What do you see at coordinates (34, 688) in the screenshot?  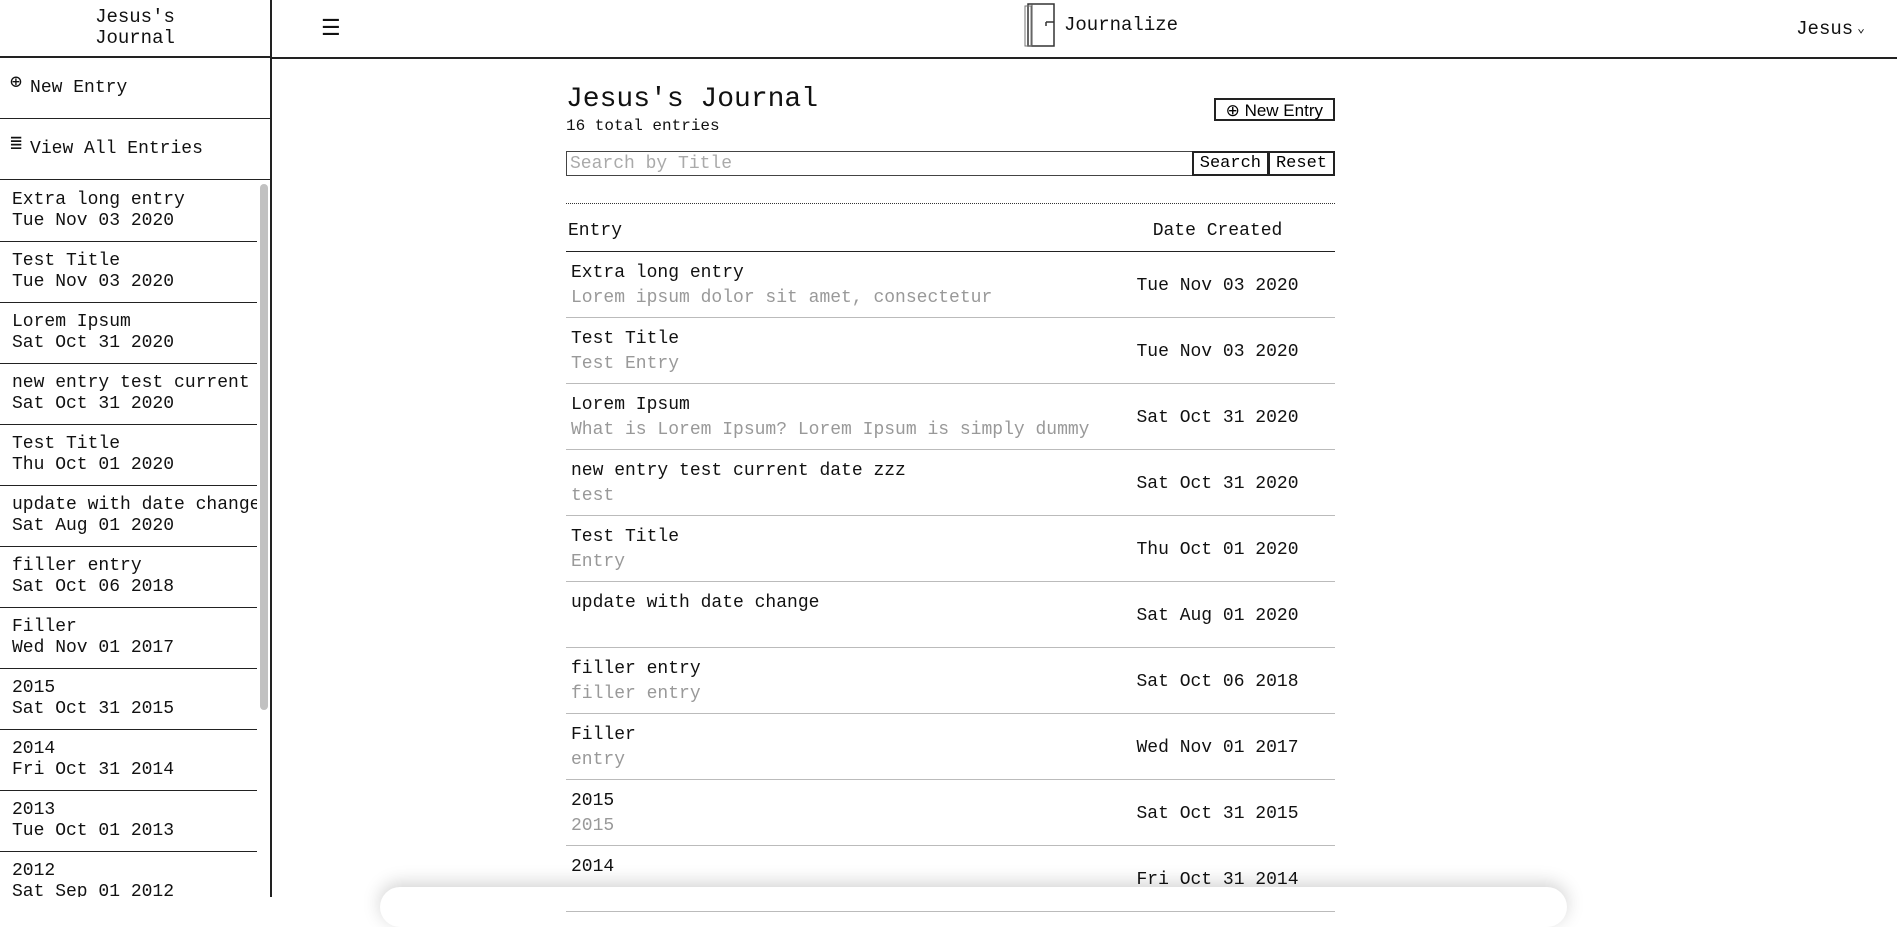 I see `sidebar-entry-title: 2015` at bounding box center [34, 688].